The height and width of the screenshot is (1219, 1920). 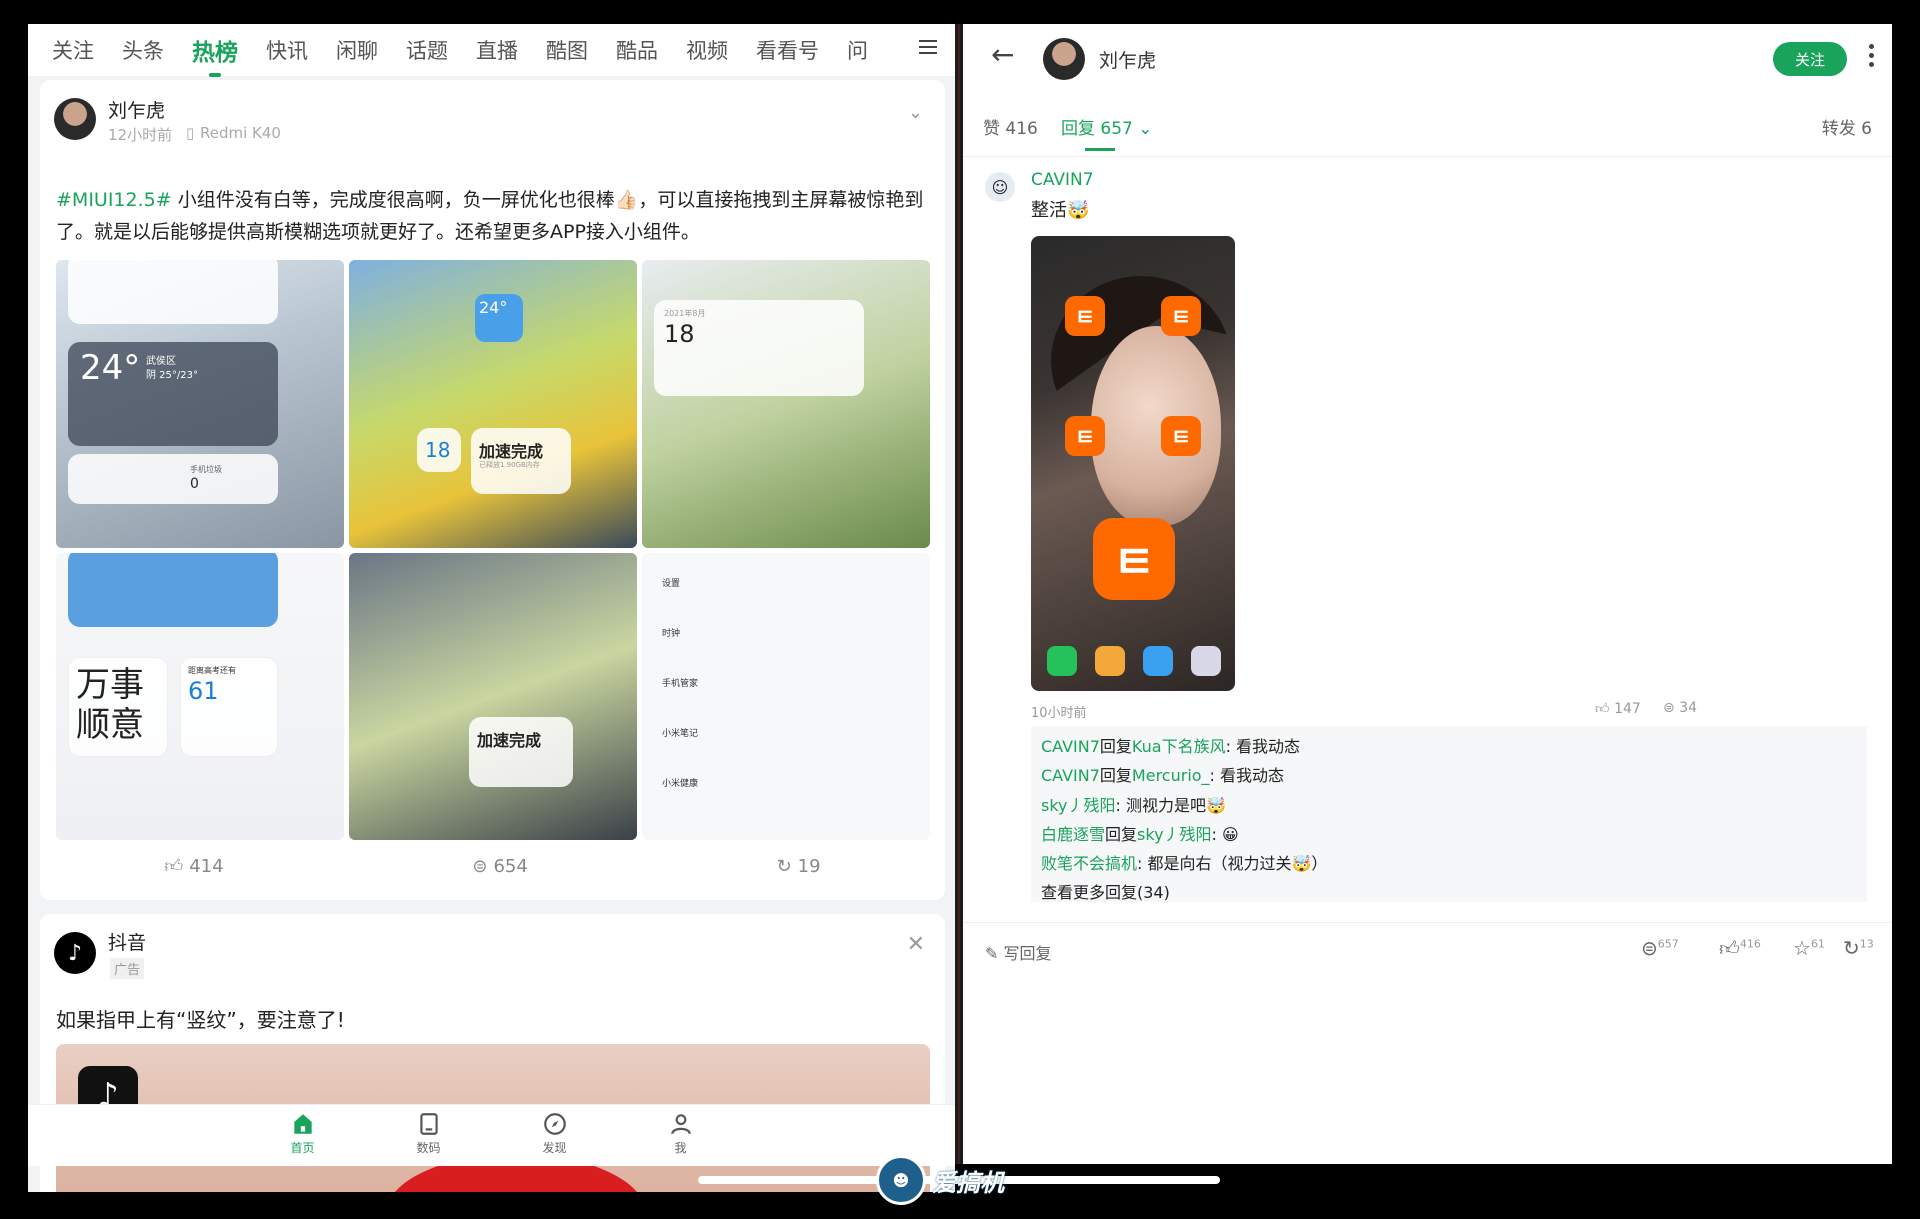 What do you see at coordinates (427, 50) in the screenshot?
I see `tab-topic: 话题` at bounding box center [427, 50].